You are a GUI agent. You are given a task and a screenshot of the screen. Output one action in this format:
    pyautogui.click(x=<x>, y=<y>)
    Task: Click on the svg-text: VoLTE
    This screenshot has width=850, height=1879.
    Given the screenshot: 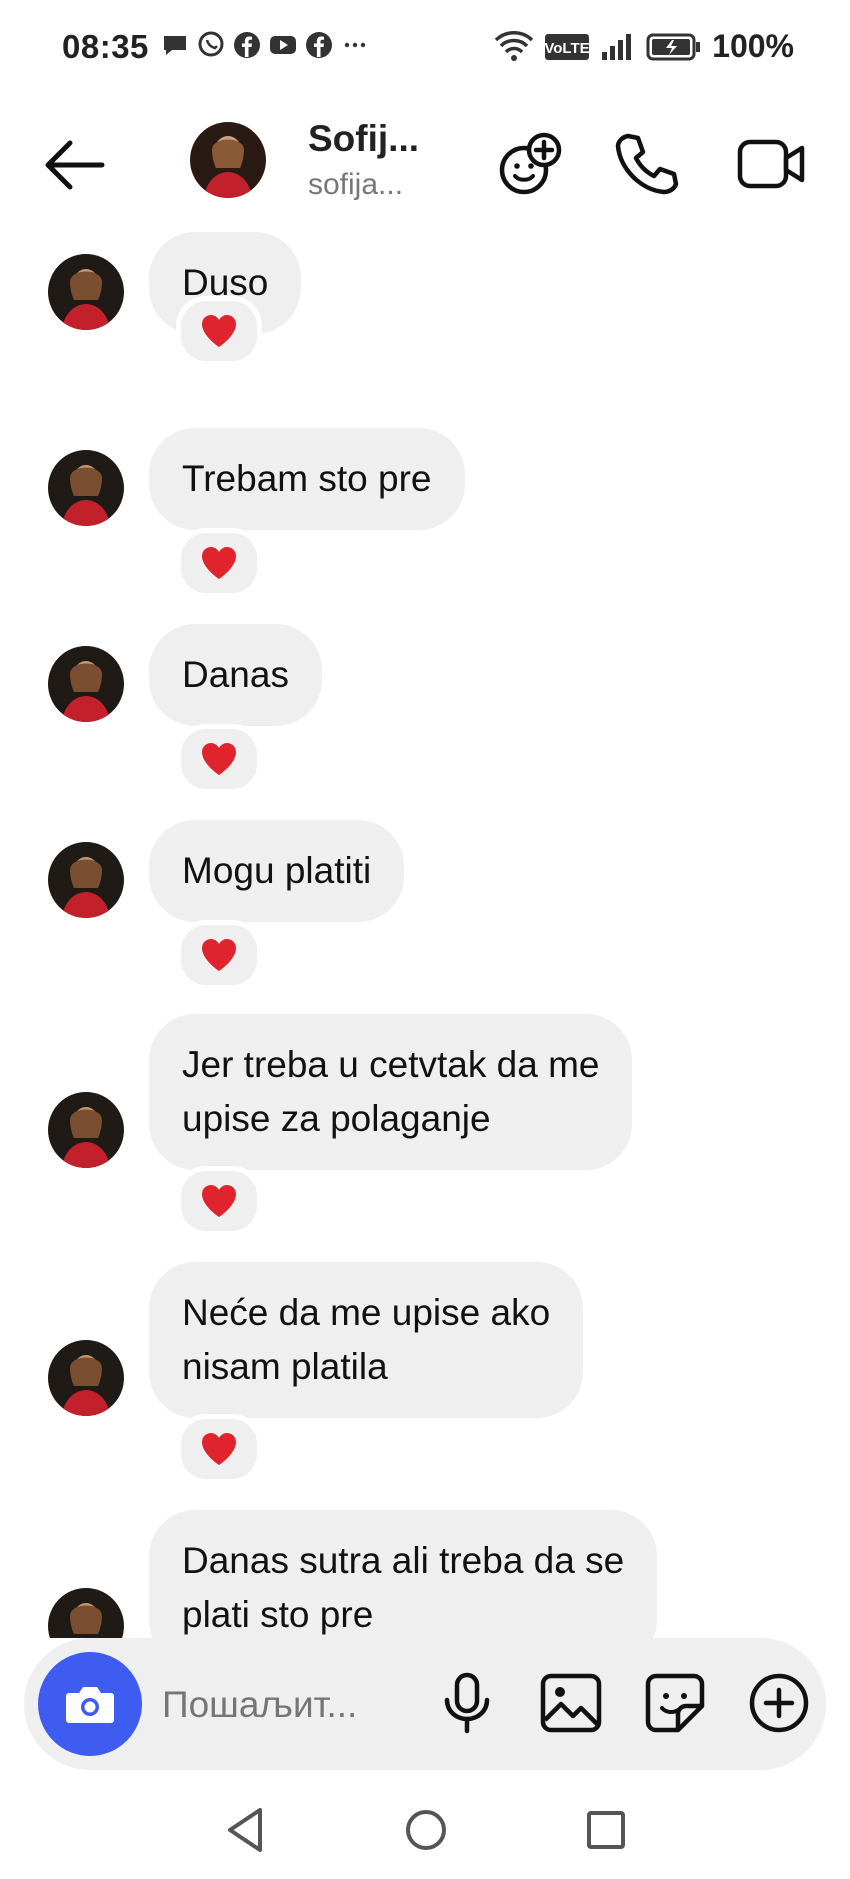 What is the action you would take?
    pyautogui.click(x=567, y=48)
    